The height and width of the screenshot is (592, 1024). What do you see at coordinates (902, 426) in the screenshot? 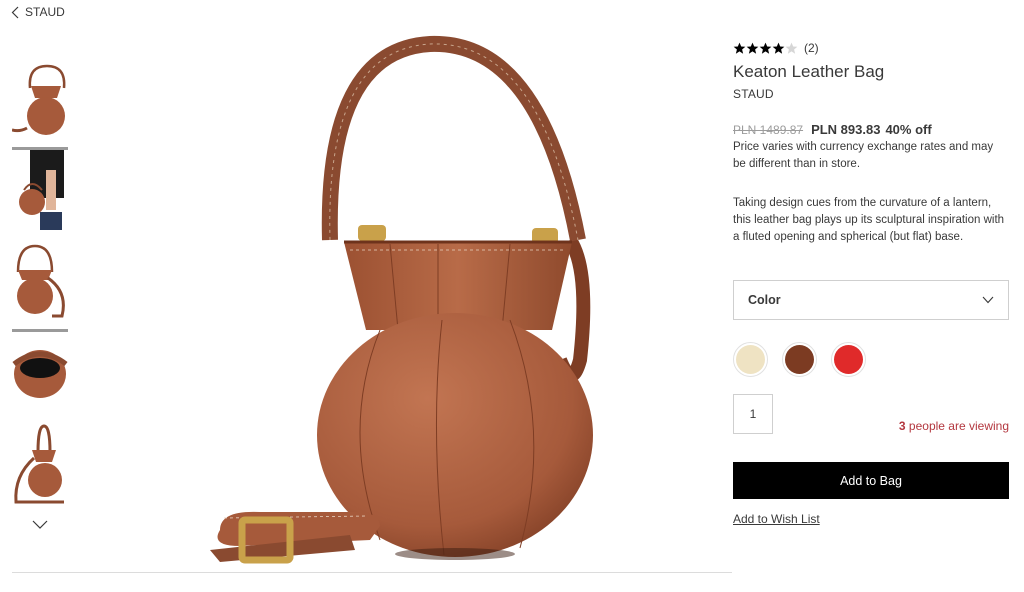
I see `viewing-count: 3` at bounding box center [902, 426].